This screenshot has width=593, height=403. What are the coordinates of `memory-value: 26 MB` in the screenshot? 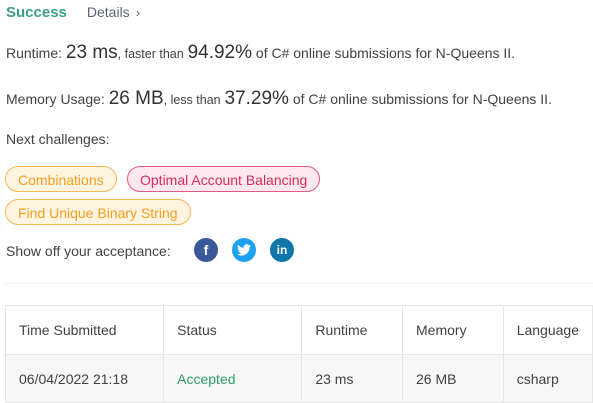 It's located at (136, 98).